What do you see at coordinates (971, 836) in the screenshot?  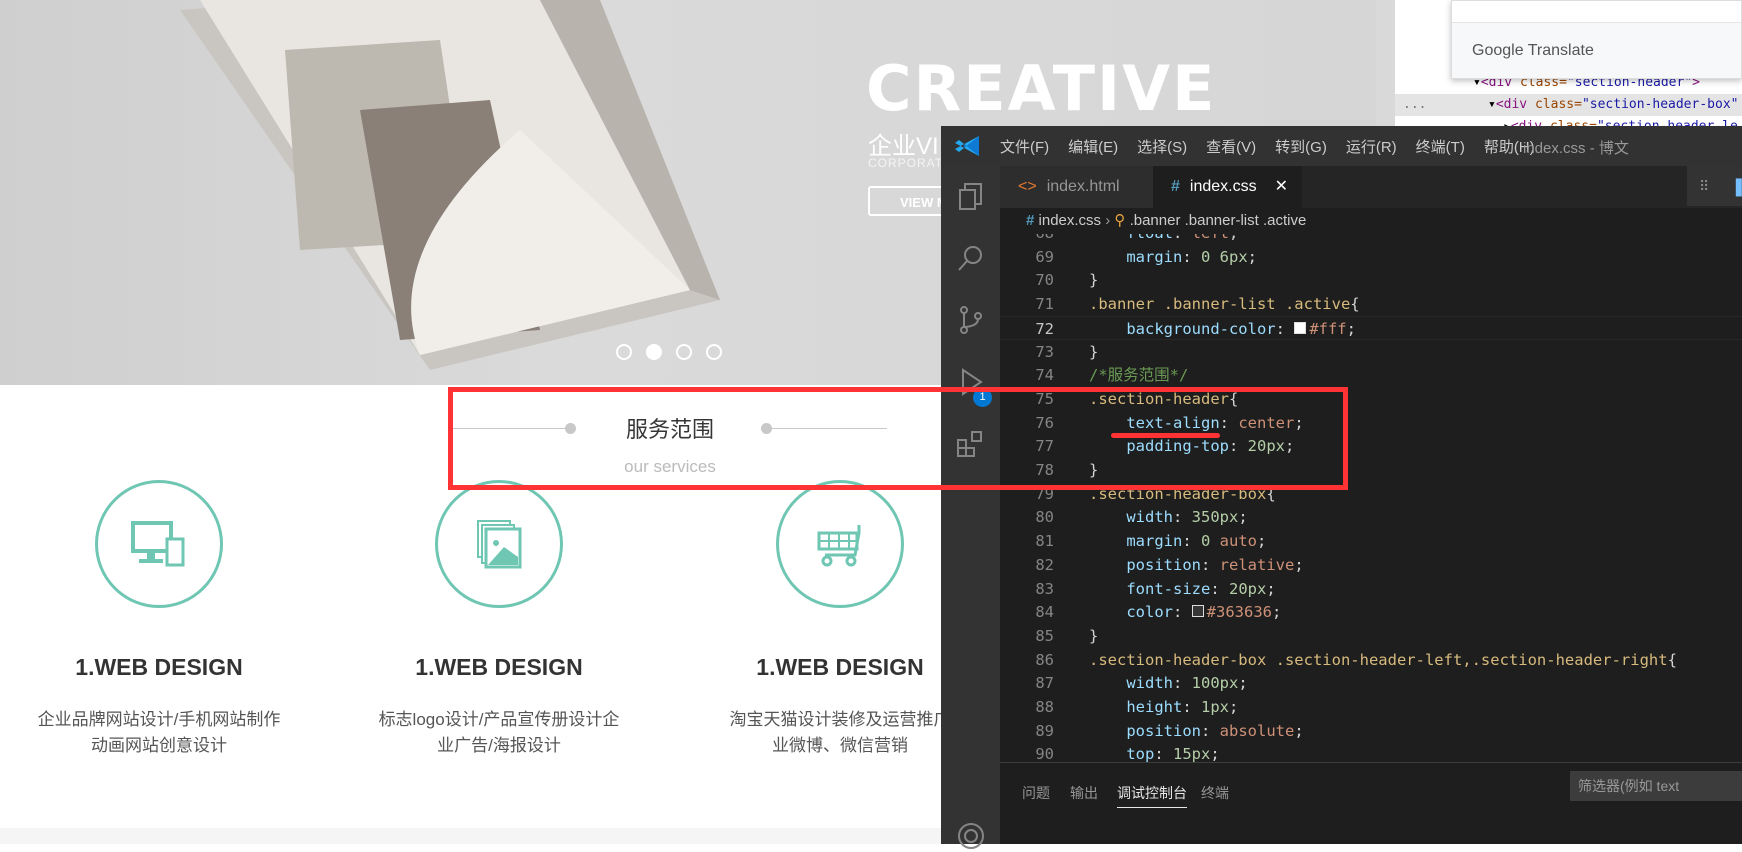 I see `account-icon` at bounding box center [971, 836].